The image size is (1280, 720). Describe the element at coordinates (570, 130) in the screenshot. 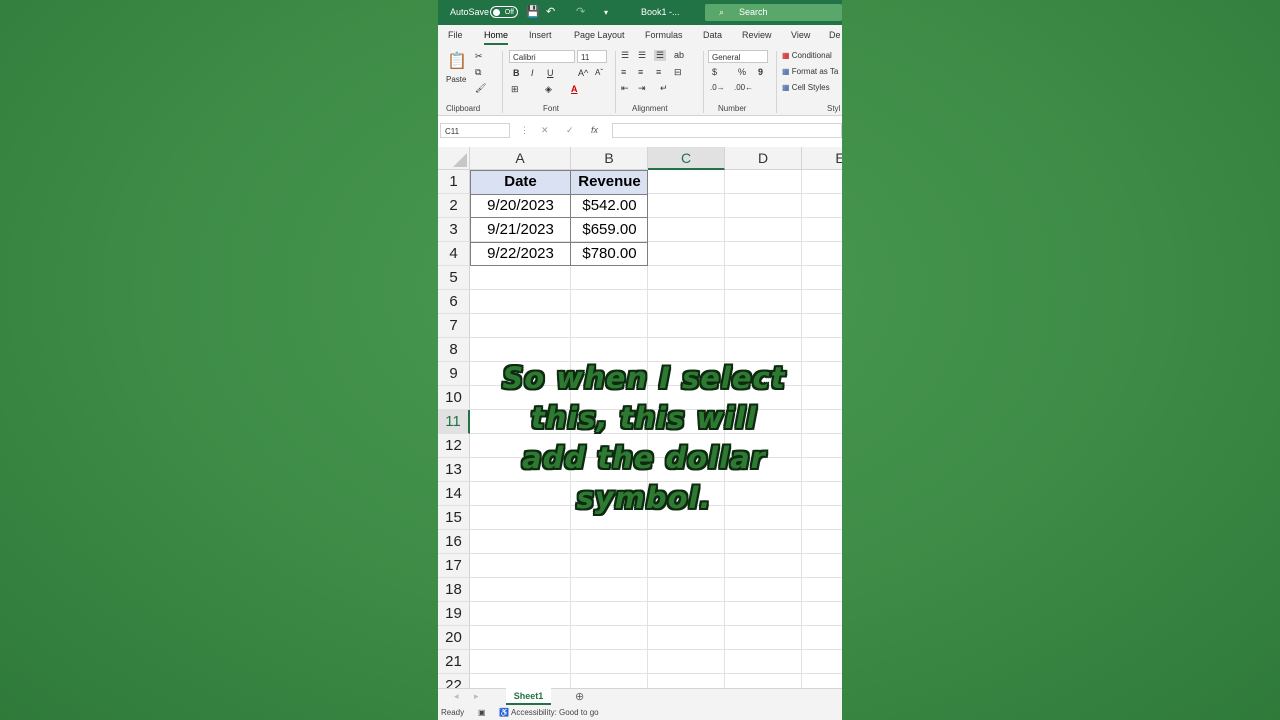

I see `enter-icon: ✓` at that location.